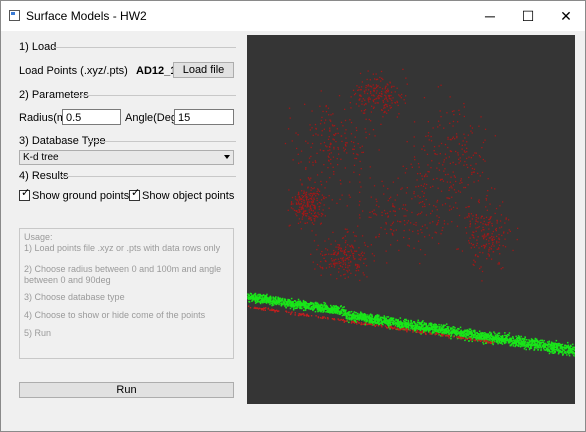 The height and width of the screenshot is (432, 586). What do you see at coordinates (188, 196) in the screenshot?
I see `show-object-label: Show object points` at bounding box center [188, 196].